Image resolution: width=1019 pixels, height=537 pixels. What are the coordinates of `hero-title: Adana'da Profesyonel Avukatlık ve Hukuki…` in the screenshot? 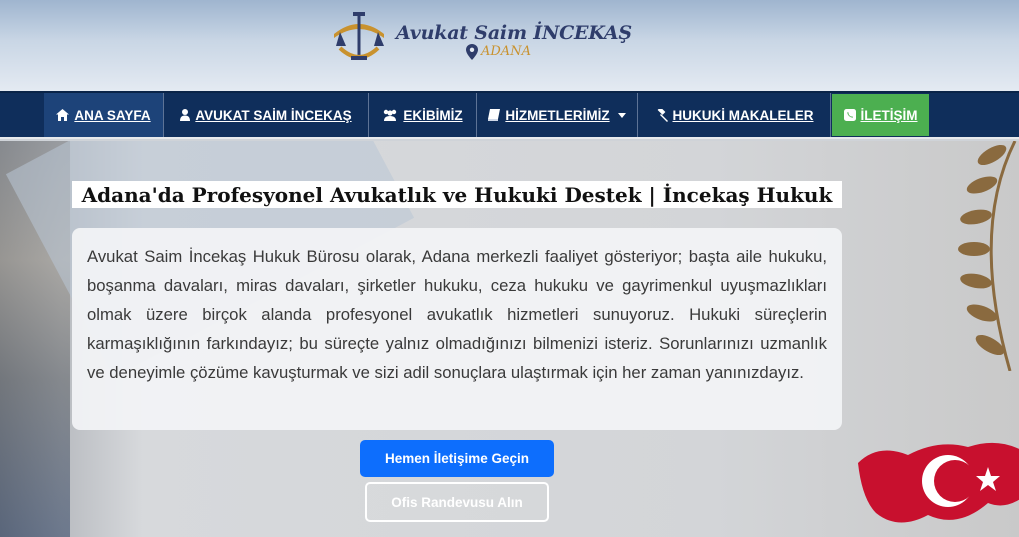 It's located at (457, 194).